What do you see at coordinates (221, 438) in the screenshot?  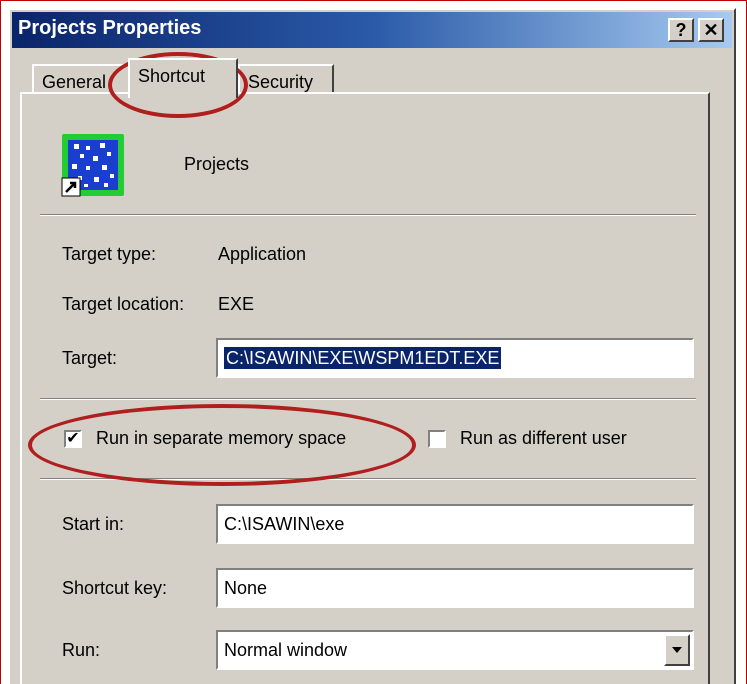 I see `run-separate-label: Run in separate memory space` at bounding box center [221, 438].